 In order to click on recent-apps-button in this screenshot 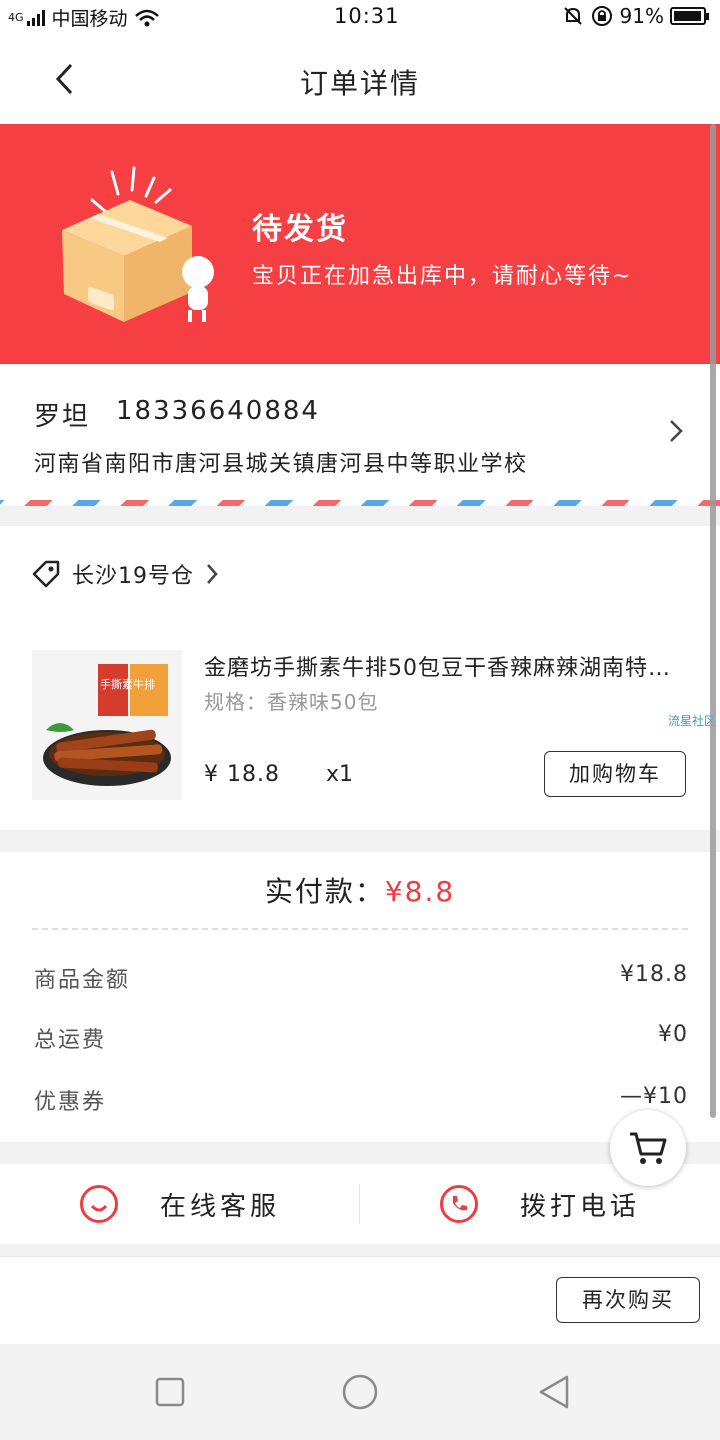, I will do `click(170, 1392)`.